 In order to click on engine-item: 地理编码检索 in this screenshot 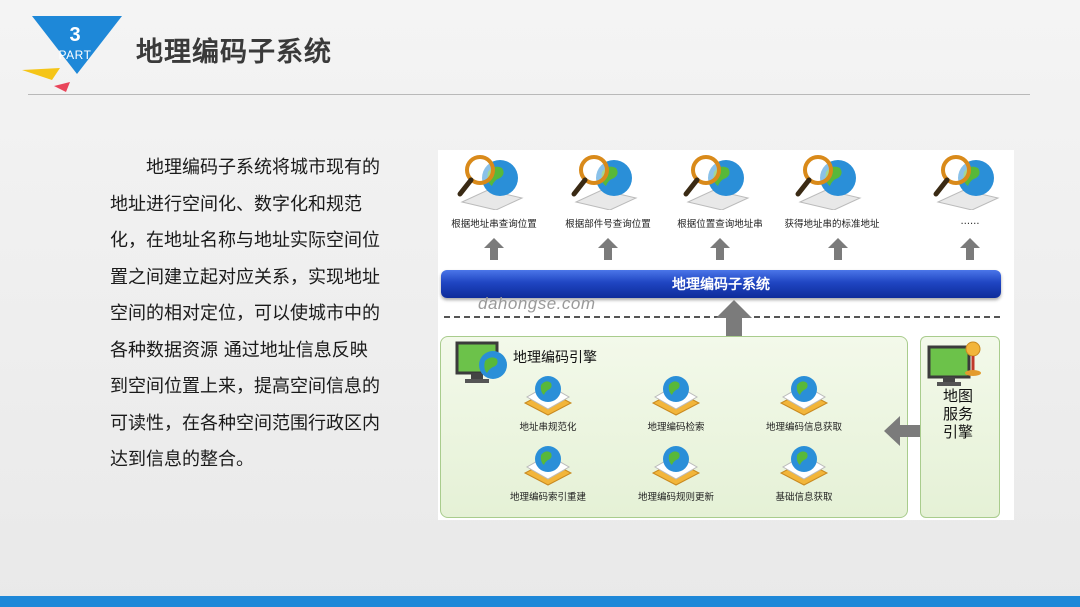, I will do `click(676, 408)`.